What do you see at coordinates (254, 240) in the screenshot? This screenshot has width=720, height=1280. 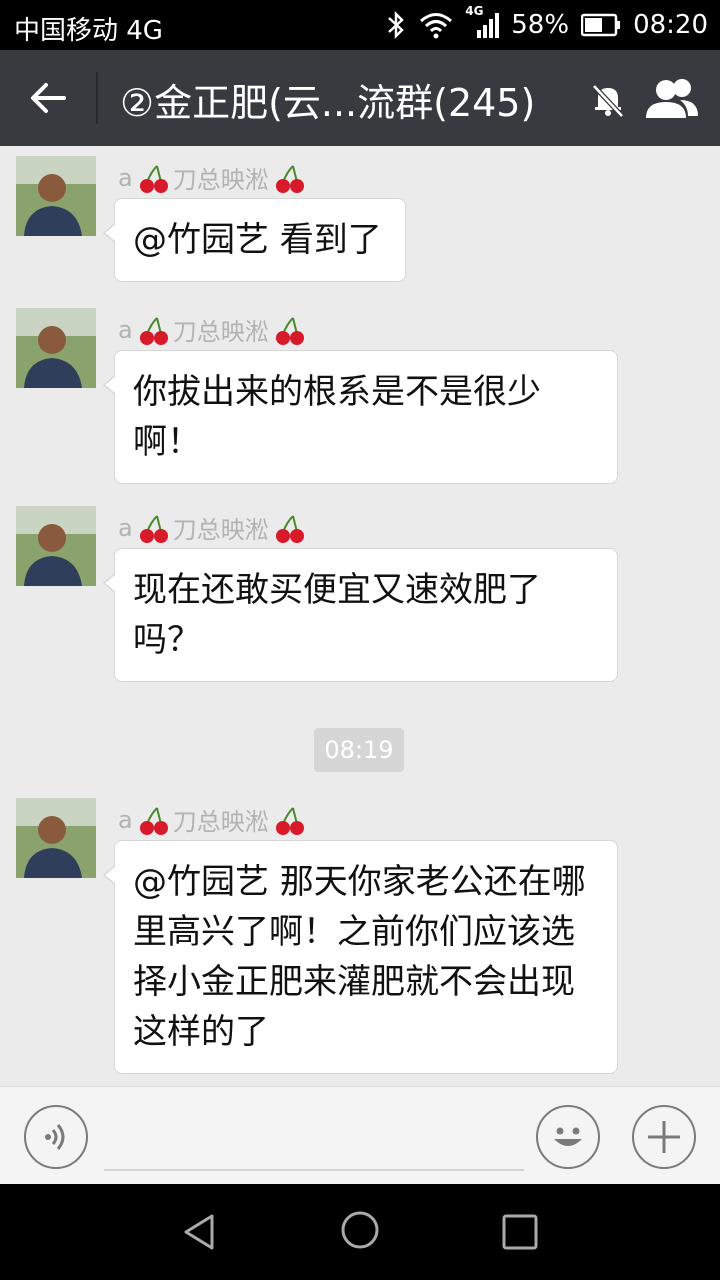 I see `message-bubble: @竹园艺 看到了` at bounding box center [254, 240].